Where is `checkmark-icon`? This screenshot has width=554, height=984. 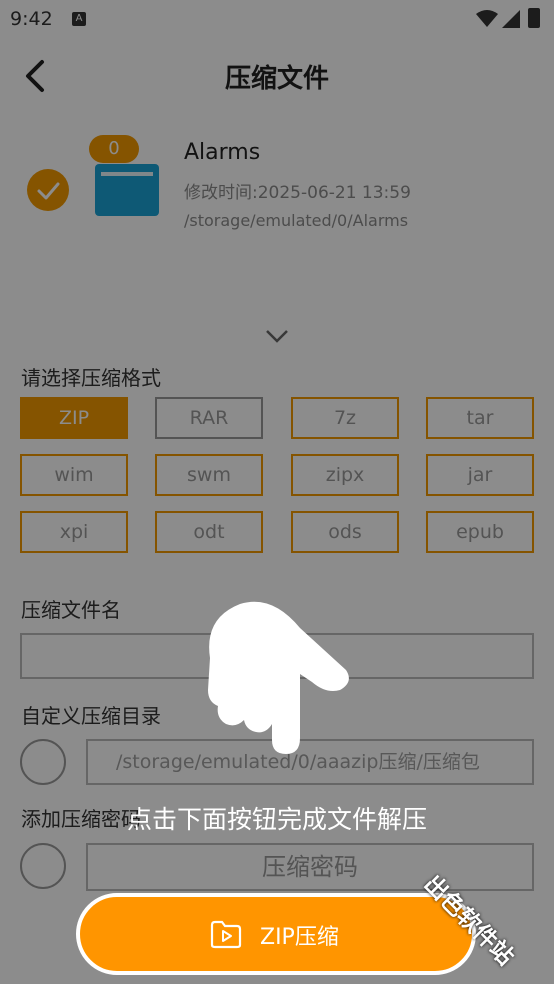
checkmark-icon is located at coordinates (48, 191).